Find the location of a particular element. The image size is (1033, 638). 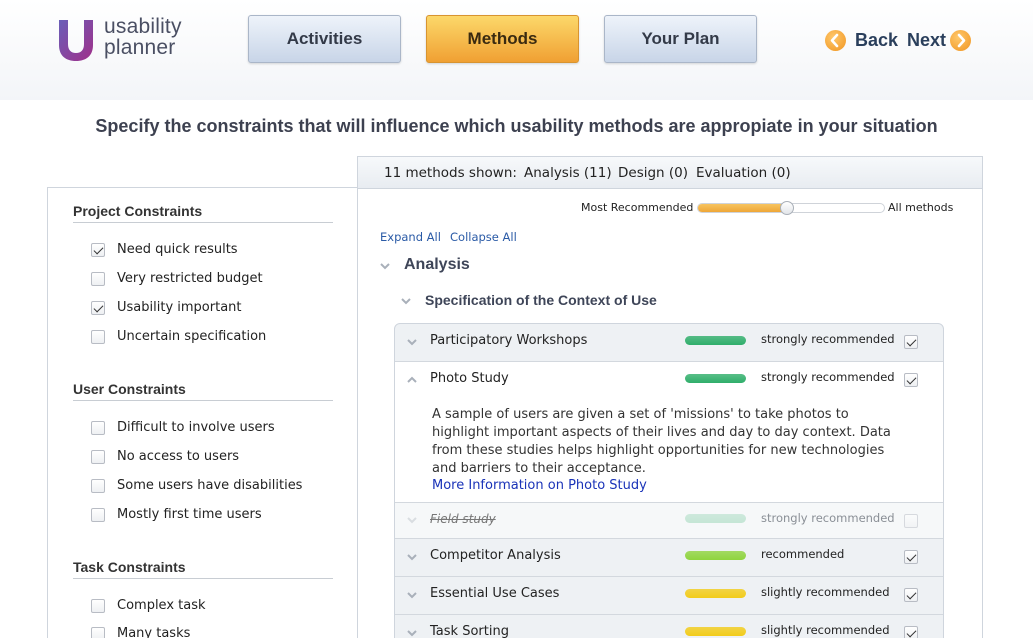

method-name: Participatory Workshops is located at coordinates (509, 340).